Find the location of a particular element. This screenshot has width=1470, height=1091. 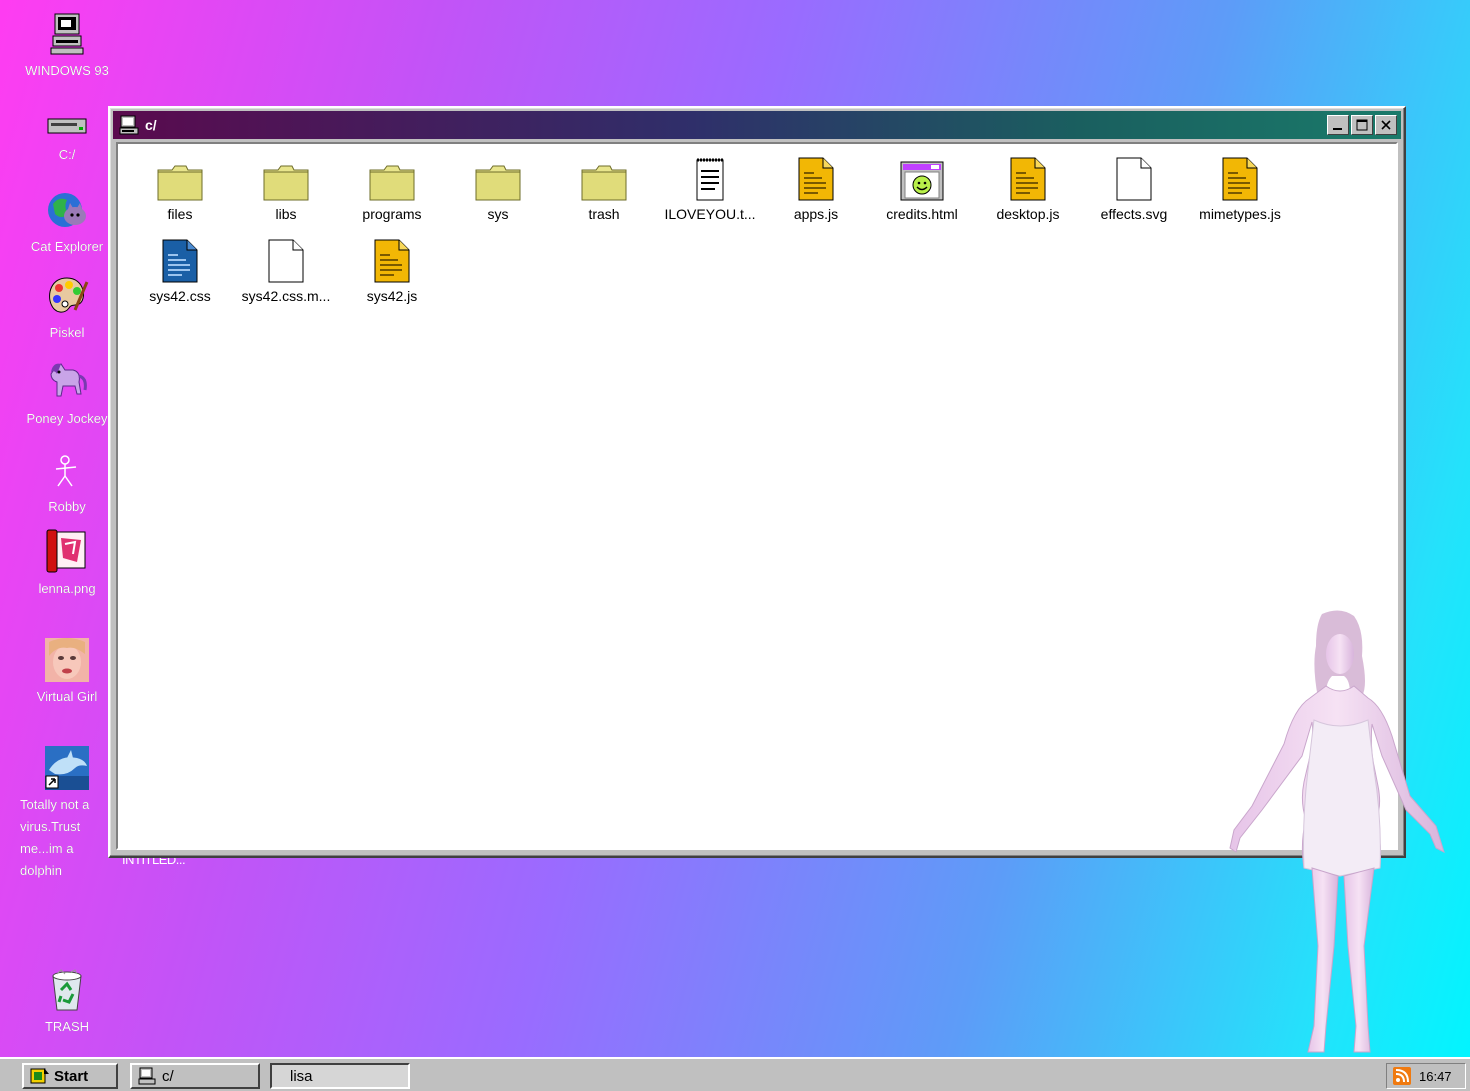

file-name: credits.html is located at coordinates (922, 214).